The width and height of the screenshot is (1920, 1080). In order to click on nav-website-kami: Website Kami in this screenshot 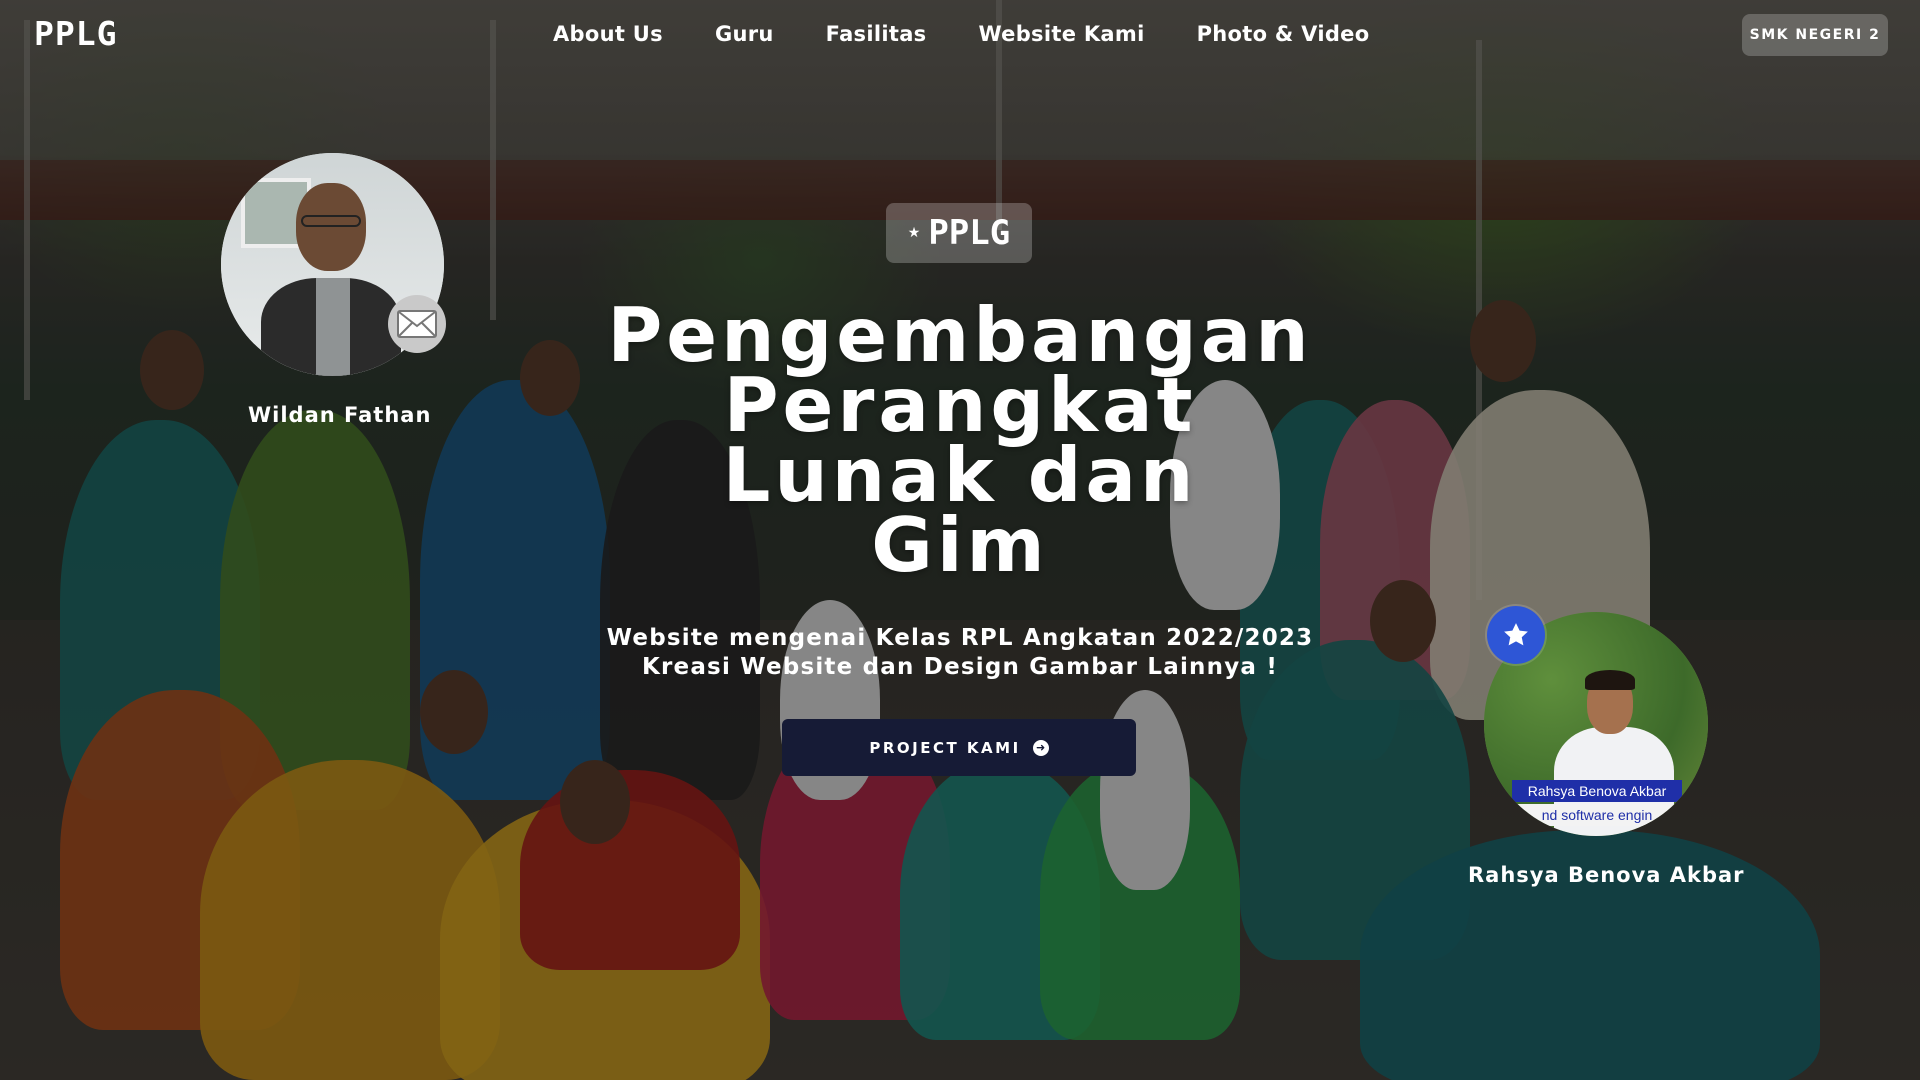, I will do `click(1061, 34)`.